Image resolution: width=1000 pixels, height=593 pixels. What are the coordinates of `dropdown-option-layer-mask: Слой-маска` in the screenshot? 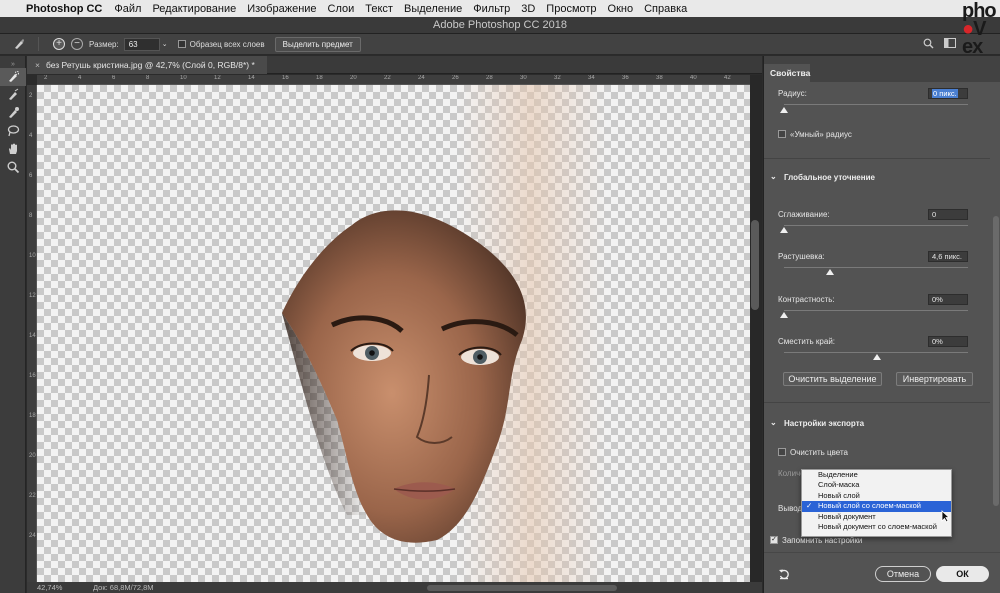 It's located at (876, 485).